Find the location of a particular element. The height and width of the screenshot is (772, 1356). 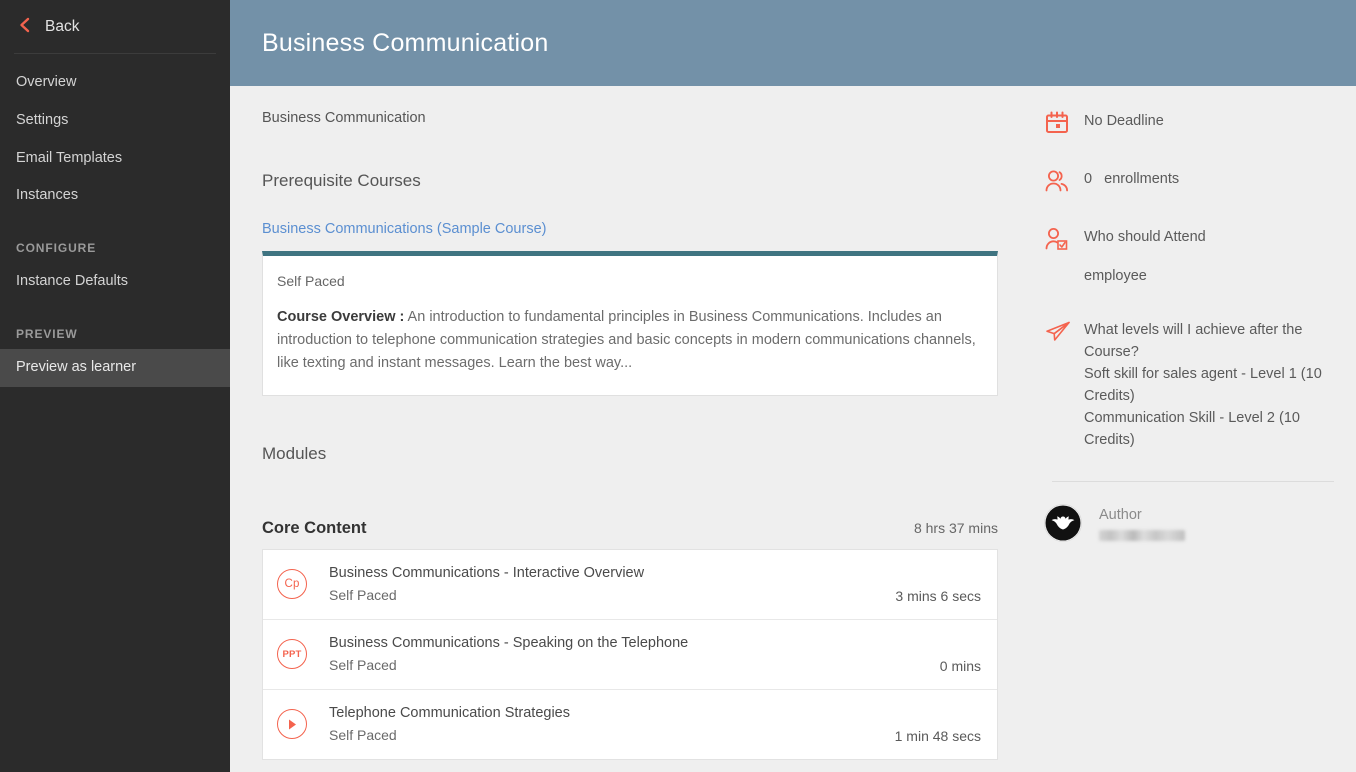

audience-title: Who should Attend is located at coordinates (1145, 237).